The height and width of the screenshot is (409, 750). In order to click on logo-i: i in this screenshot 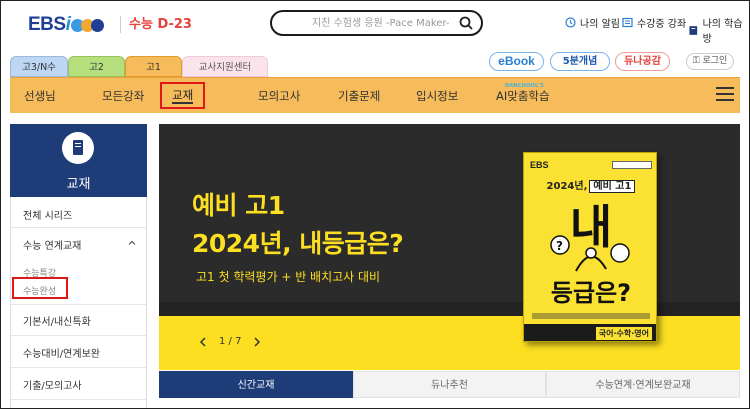, I will do `click(68, 24)`.